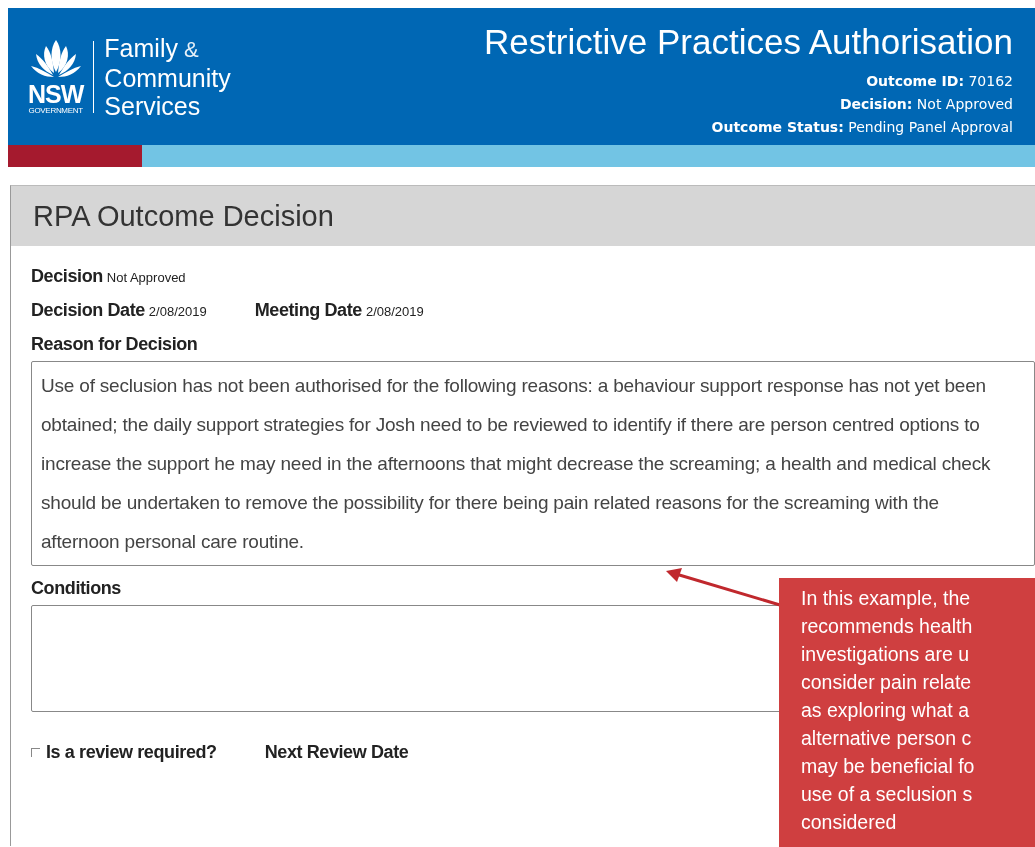 This screenshot has height=847, width=1035. What do you see at coordinates (336, 752) in the screenshot?
I see `field-label: Next Review Date` at bounding box center [336, 752].